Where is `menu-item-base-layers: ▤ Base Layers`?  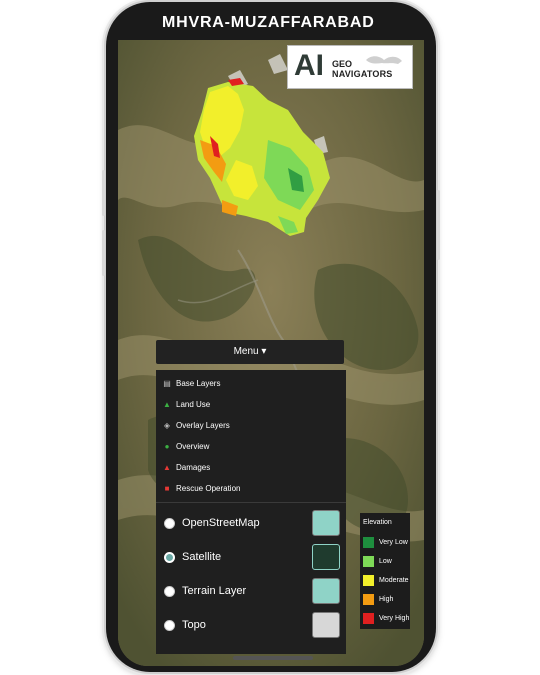 menu-item-base-layers: ▤ Base Layers is located at coordinates (191, 383).